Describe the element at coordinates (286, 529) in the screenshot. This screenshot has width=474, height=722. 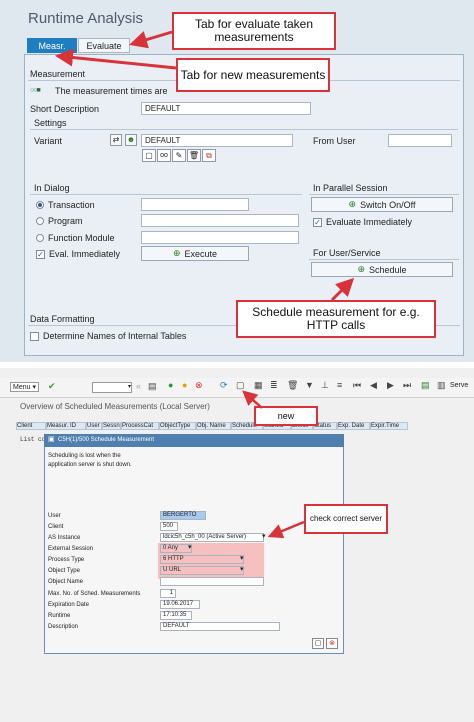
I see `arrow-to-server` at that location.